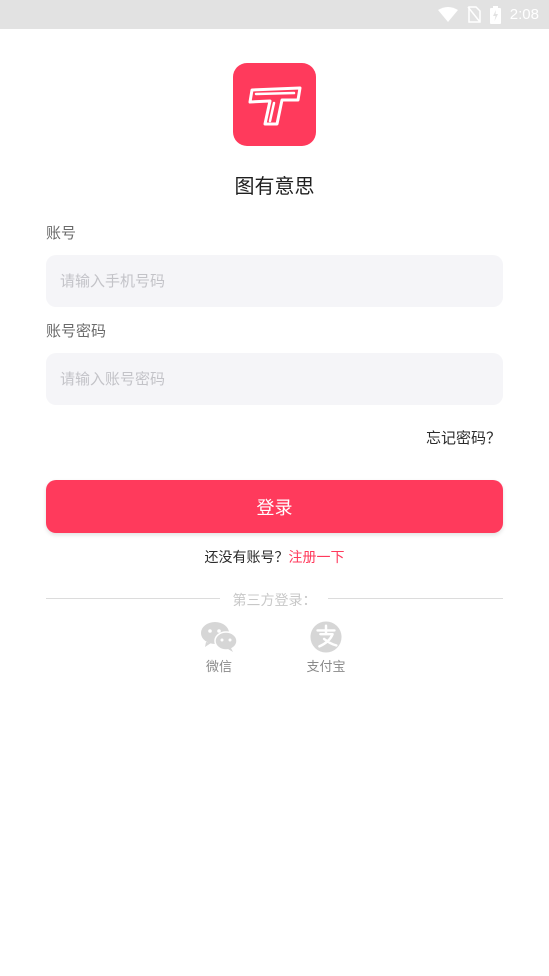 The width and height of the screenshot is (549, 976). I want to click on no-sim-icon, so click(474, 14).